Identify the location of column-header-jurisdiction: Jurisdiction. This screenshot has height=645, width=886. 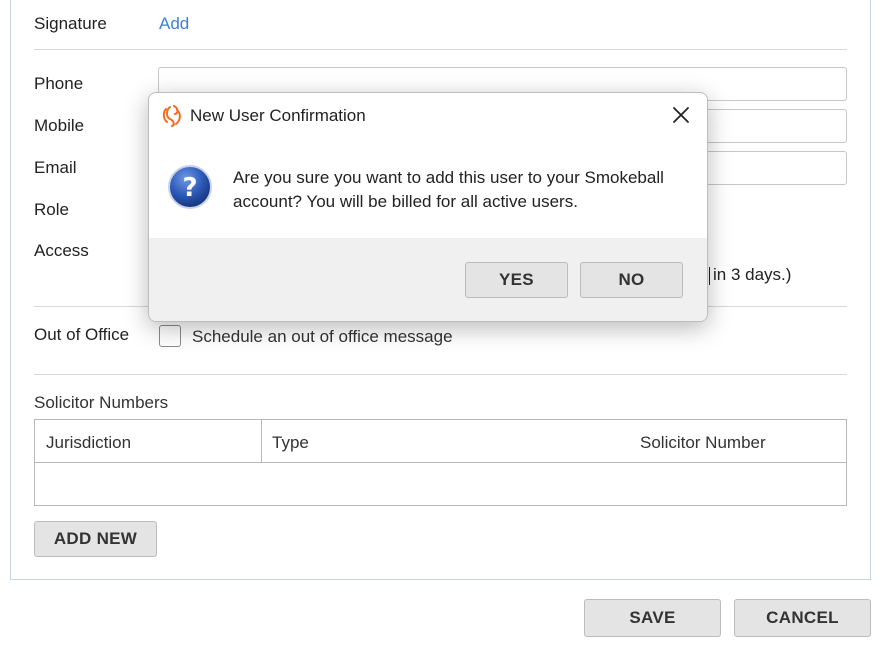
(88, 443).